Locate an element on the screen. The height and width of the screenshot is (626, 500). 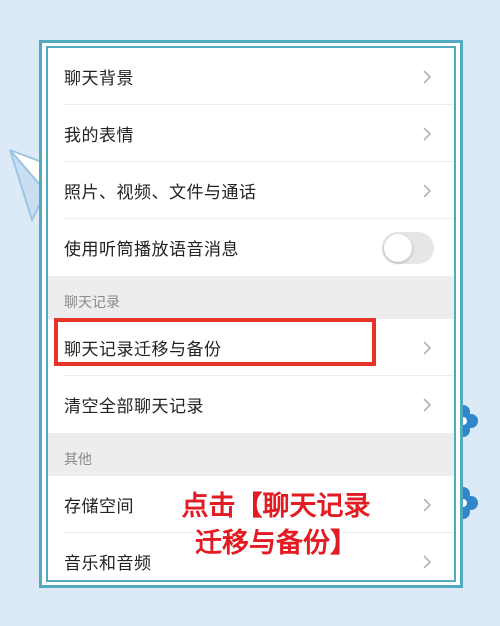
row-label: 我的表情 is located at coordinates (99, 136).